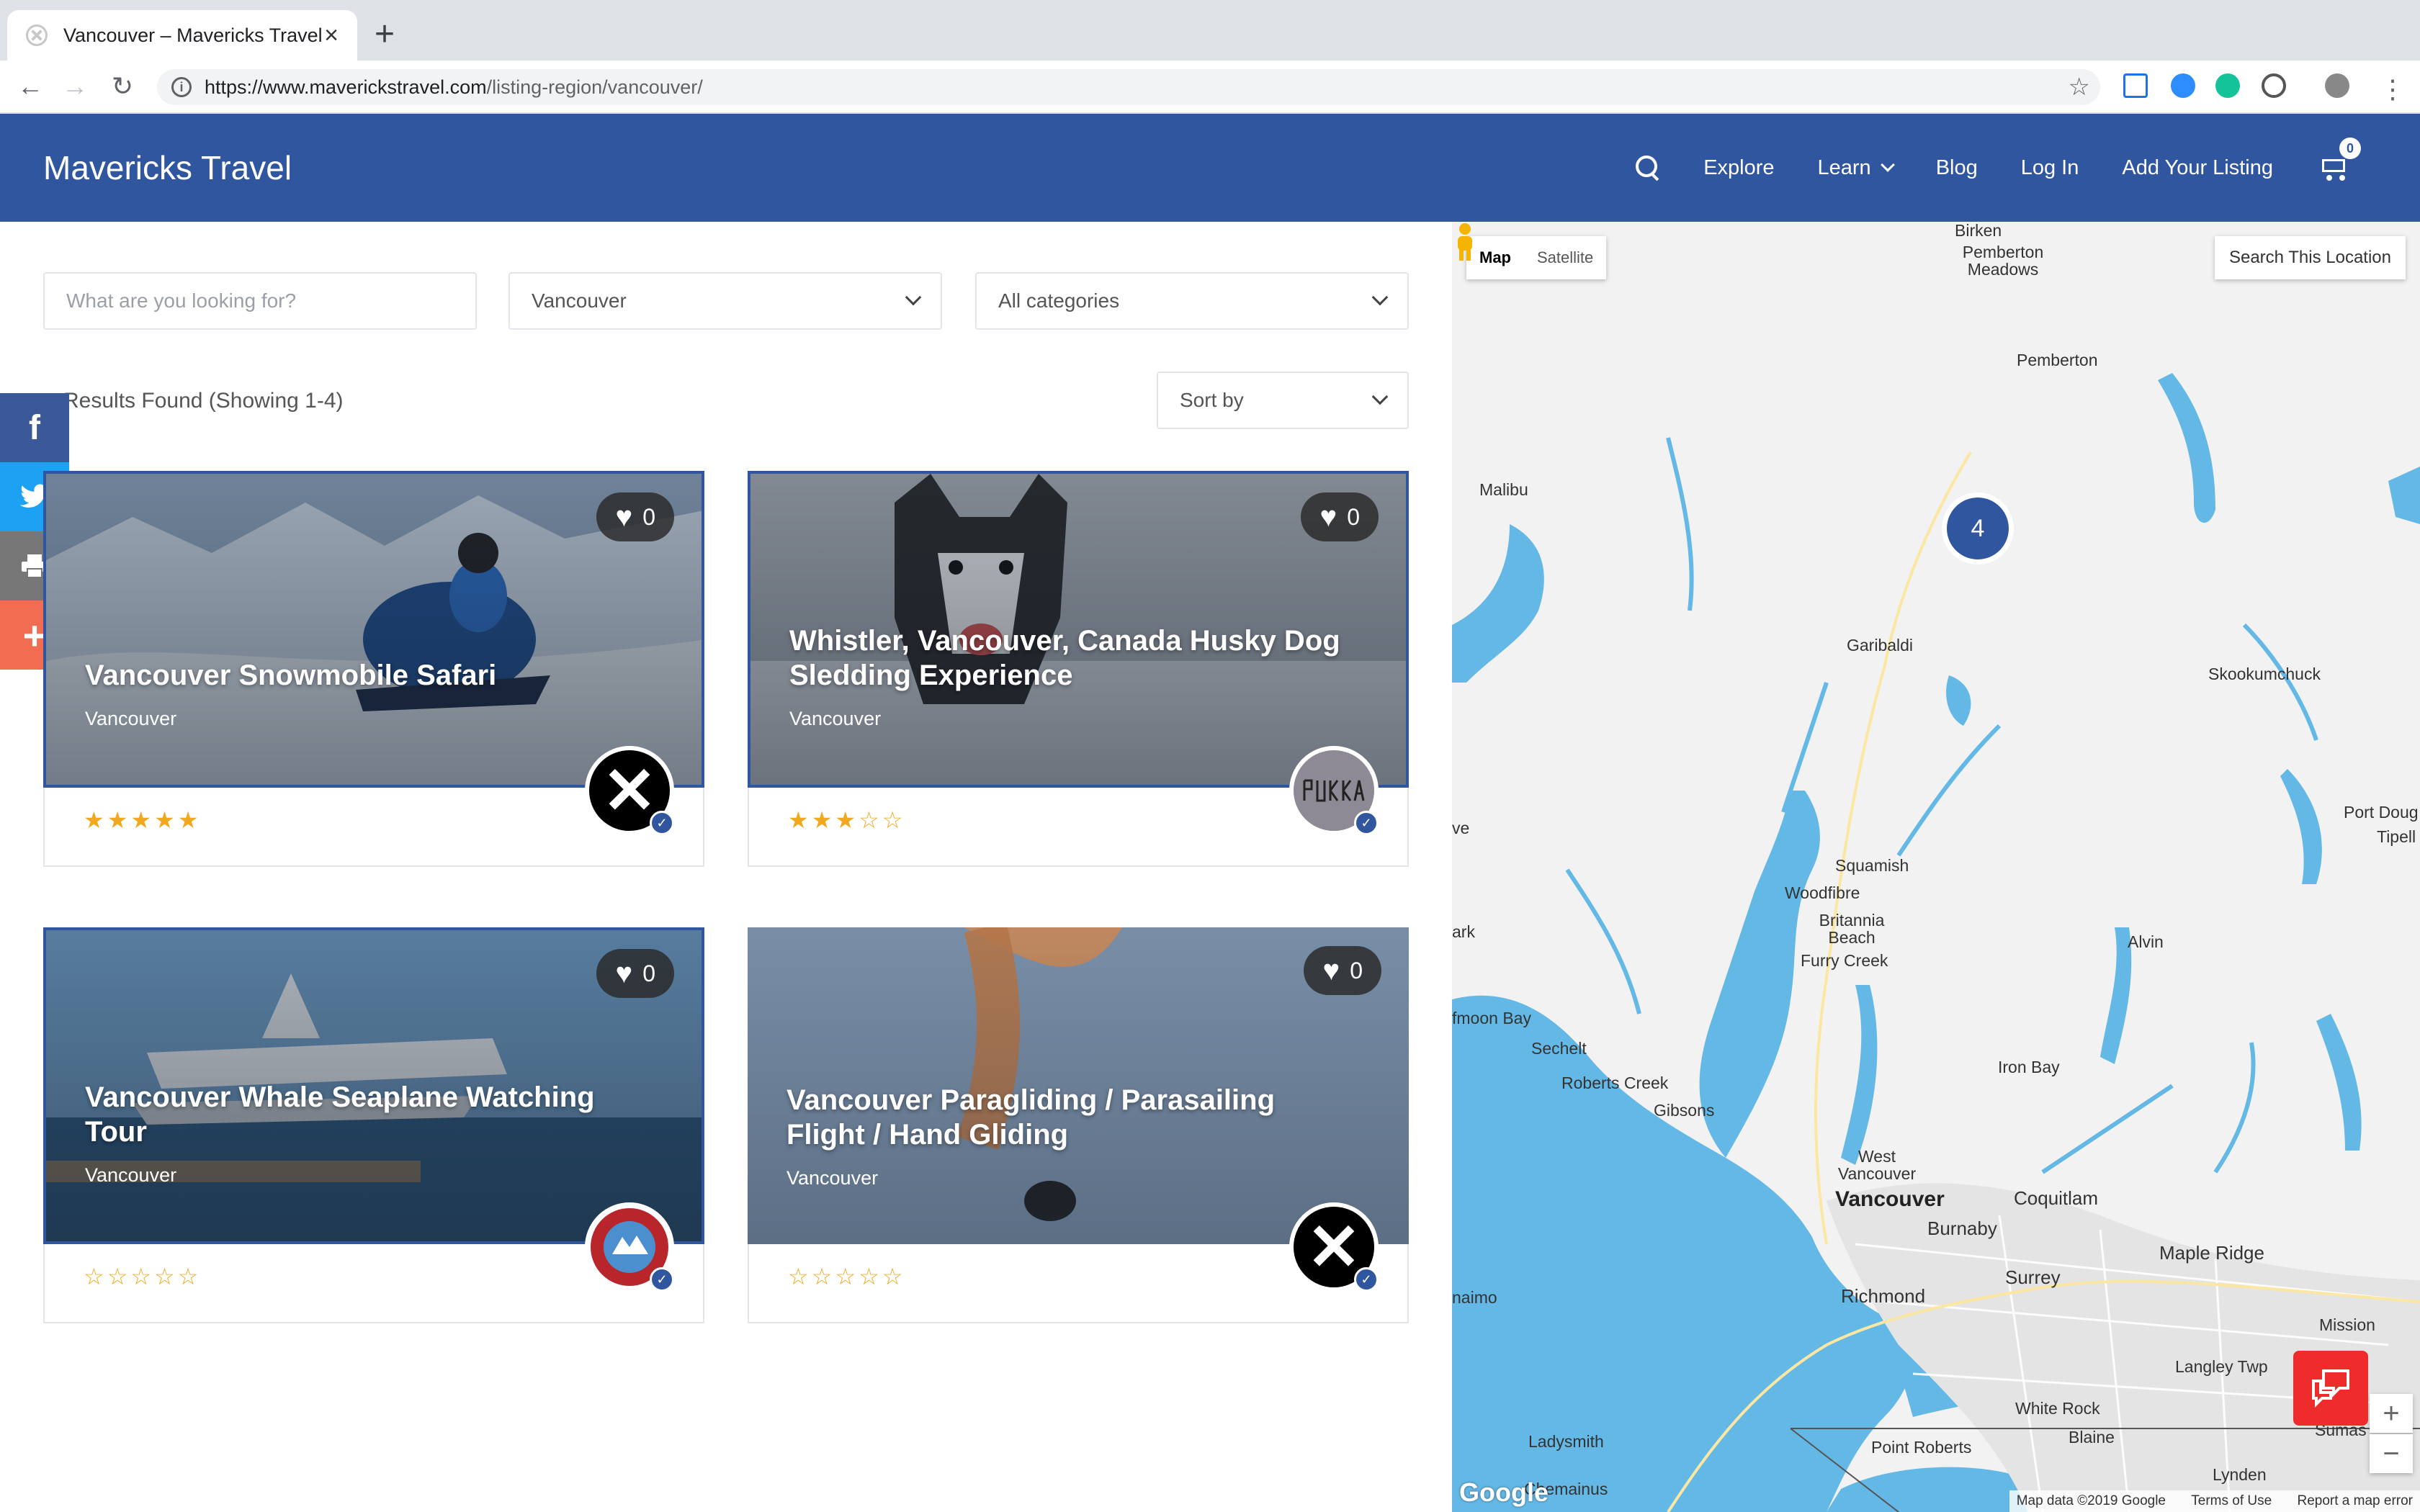  Describe the element at coordinates (143, 820) in the screenshot. I see `listing-rating-stars: ★★★★★` at that location.